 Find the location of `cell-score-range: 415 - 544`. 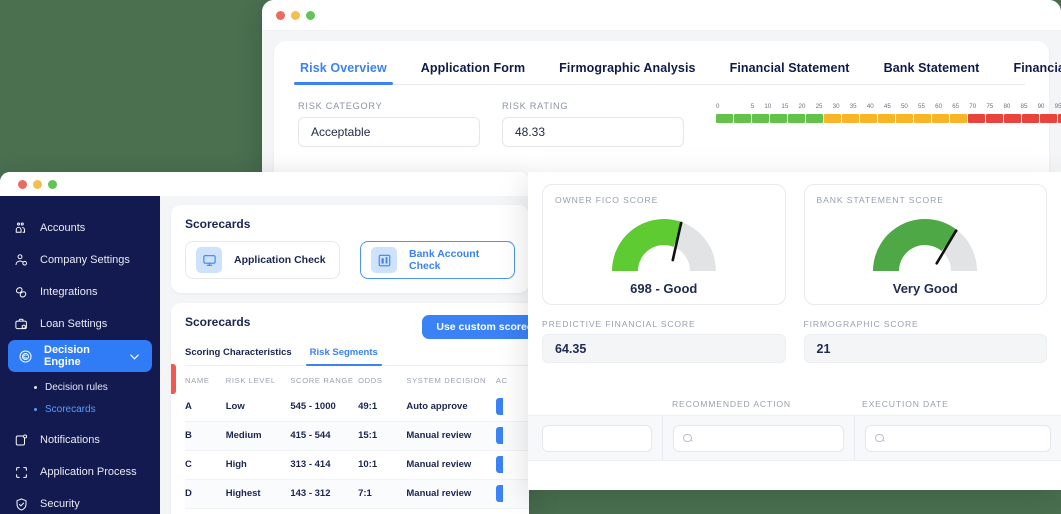

cell-score-range: 415 - 544 is located at coordinates (310, 435).